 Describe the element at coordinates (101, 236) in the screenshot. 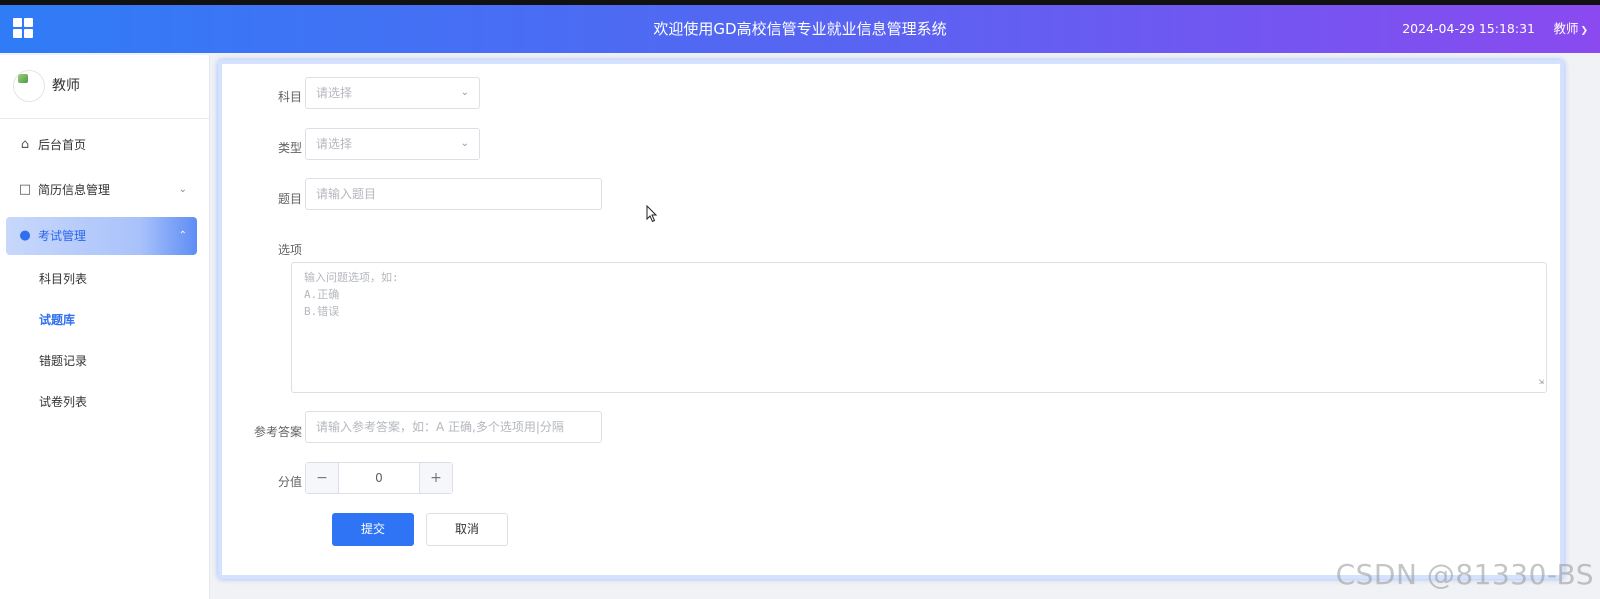

I see `sidebar-item-exam: ● 考试管理 ⌃` at that location.